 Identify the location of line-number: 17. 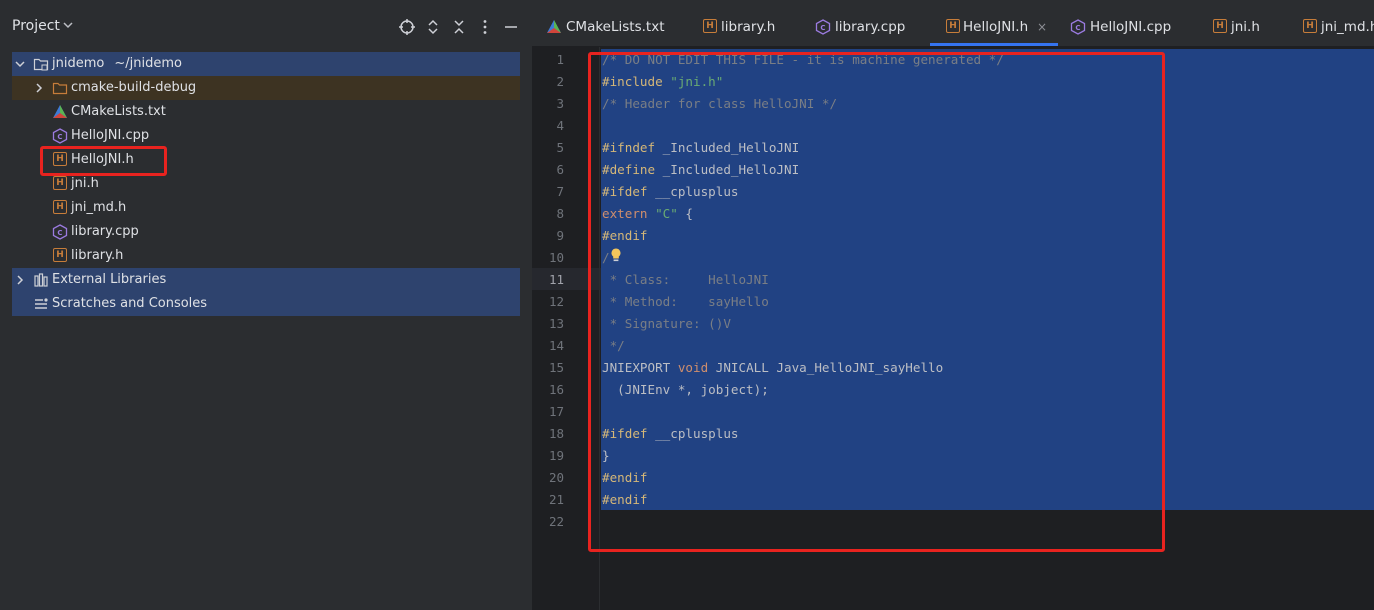
(556, 411).